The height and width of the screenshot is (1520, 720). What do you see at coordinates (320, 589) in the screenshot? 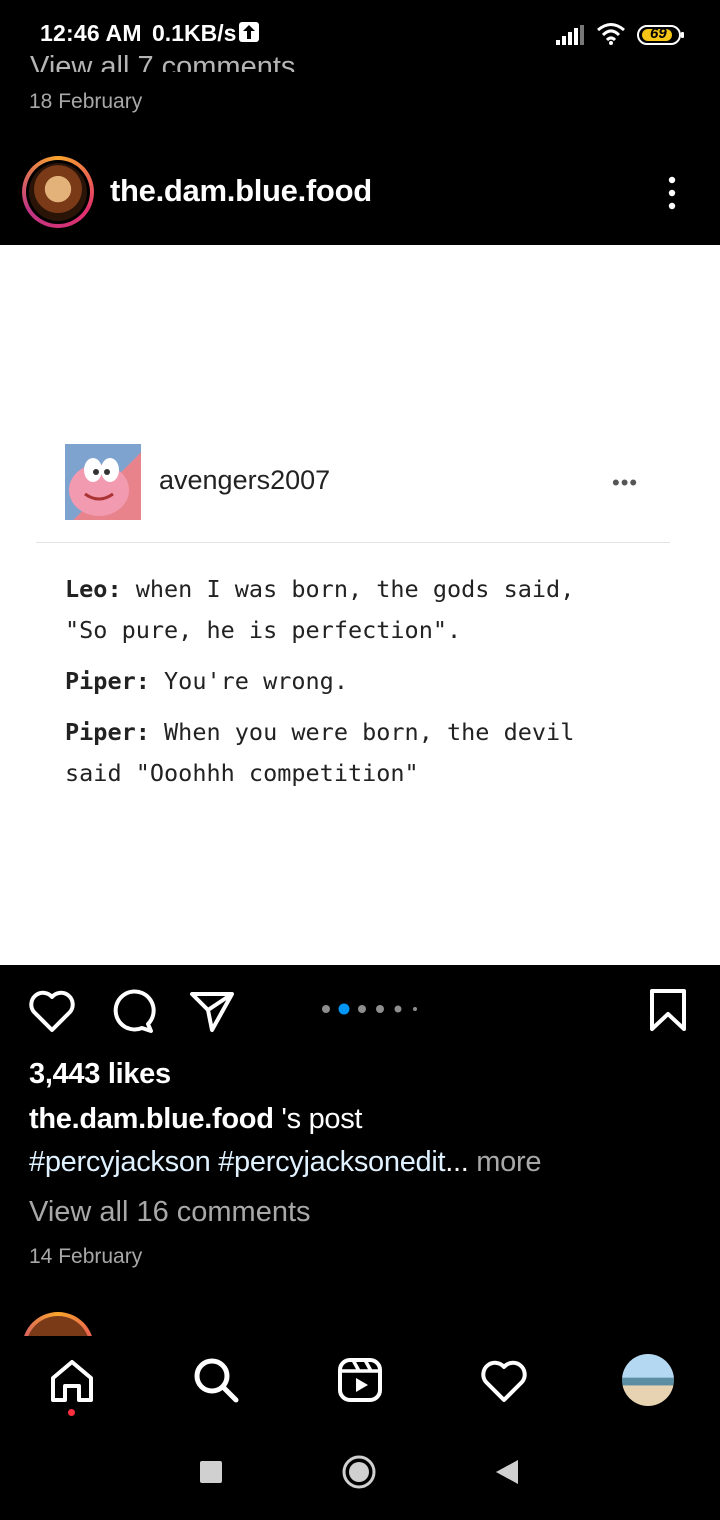
I see `dialogue-line: Leo: when I was born, the gods said,` at bounding box center [320, 589].